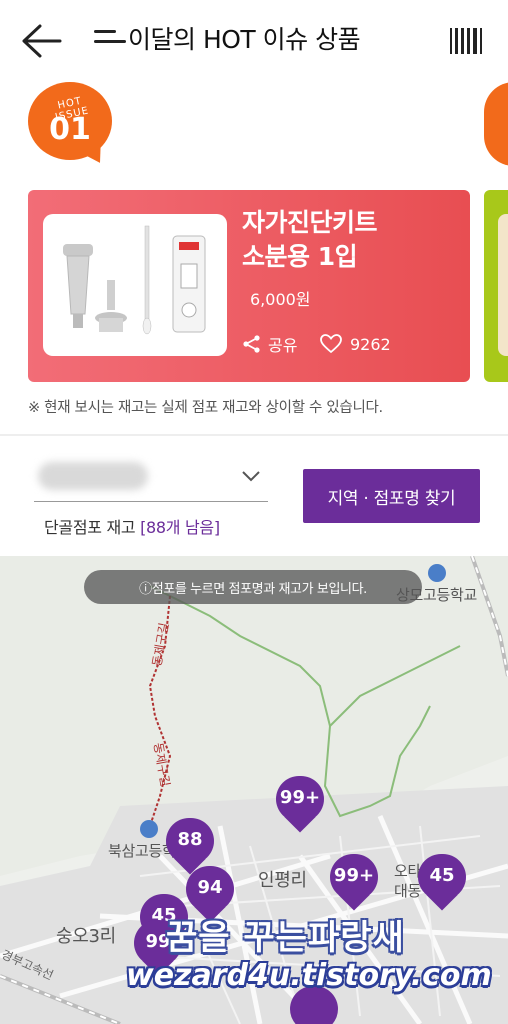 This screenshot has height=1024, width=508. What do you see at coordinates (370, 344) in the screenshot?
I see `like-count: 9262` at bounding box center [370, 344].